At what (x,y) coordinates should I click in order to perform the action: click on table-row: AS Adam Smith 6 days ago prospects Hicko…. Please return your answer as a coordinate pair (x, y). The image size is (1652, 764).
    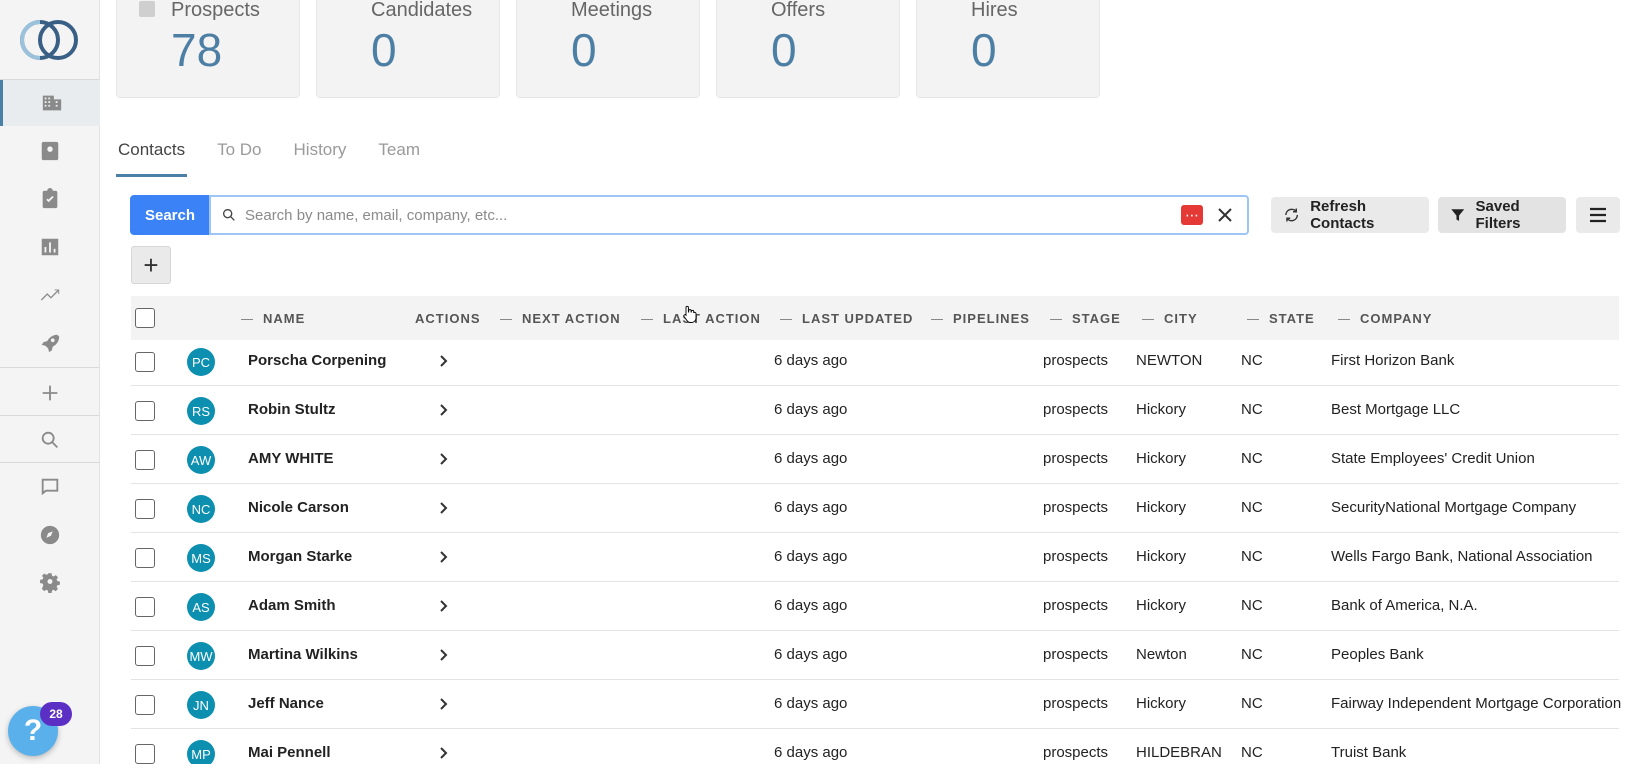
    Looking at the image, I should click on (875, 606).